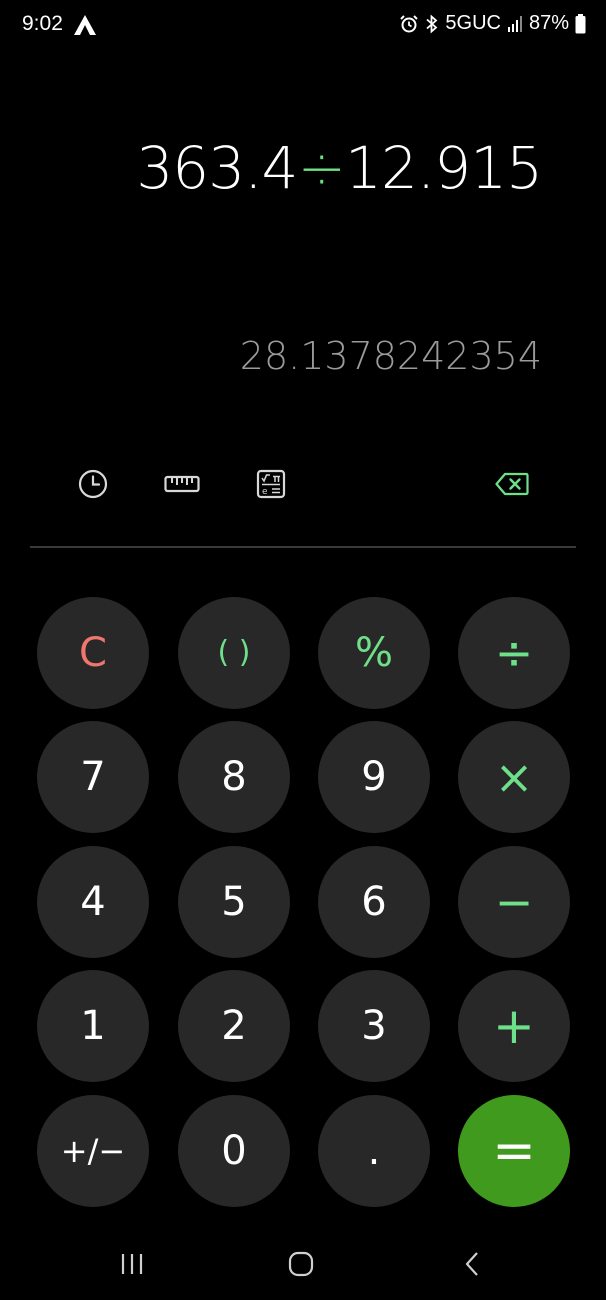  Describe the element at coordinates (85, 25) in the screenshot. I see `arrow-a-icon` at that location.